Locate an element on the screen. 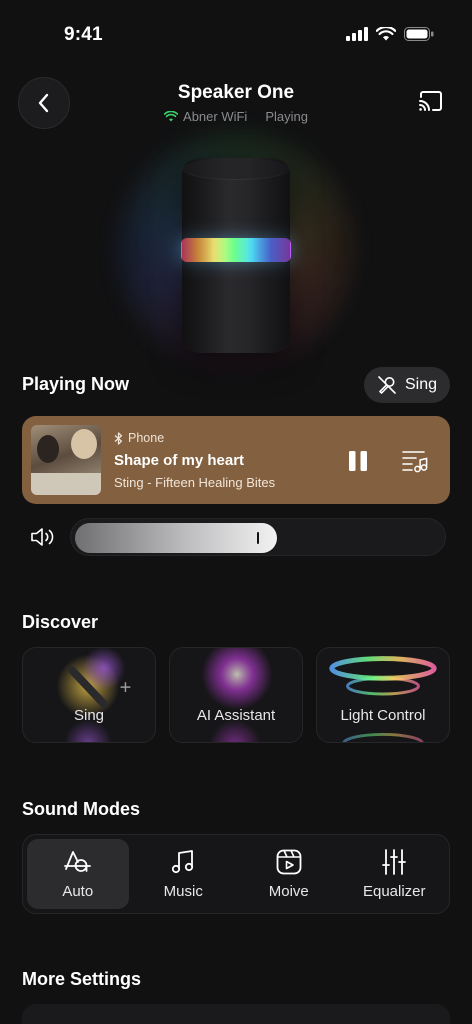  discover-sing-card: Sing is located at coordinates (89, 695).